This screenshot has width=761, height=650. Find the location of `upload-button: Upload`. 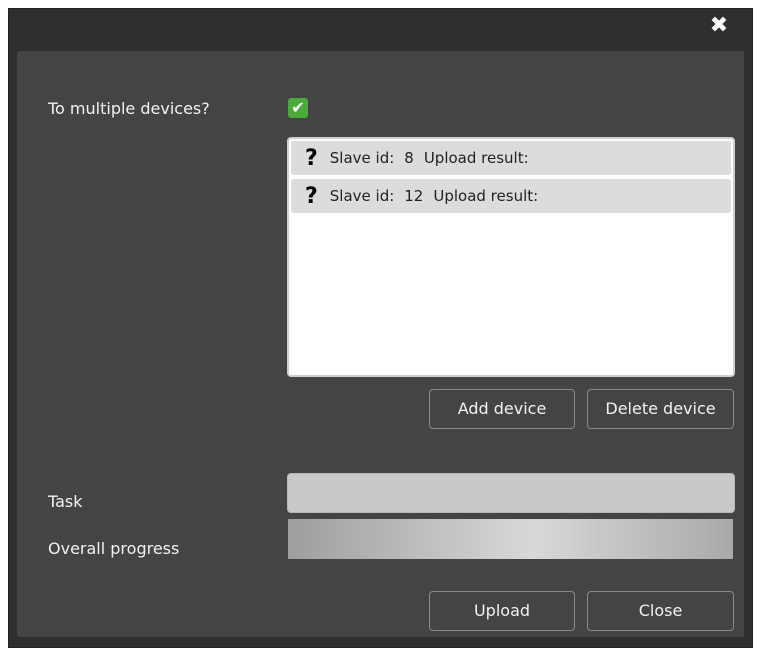

upload-button: Upload is located at coordinates (502, 611).